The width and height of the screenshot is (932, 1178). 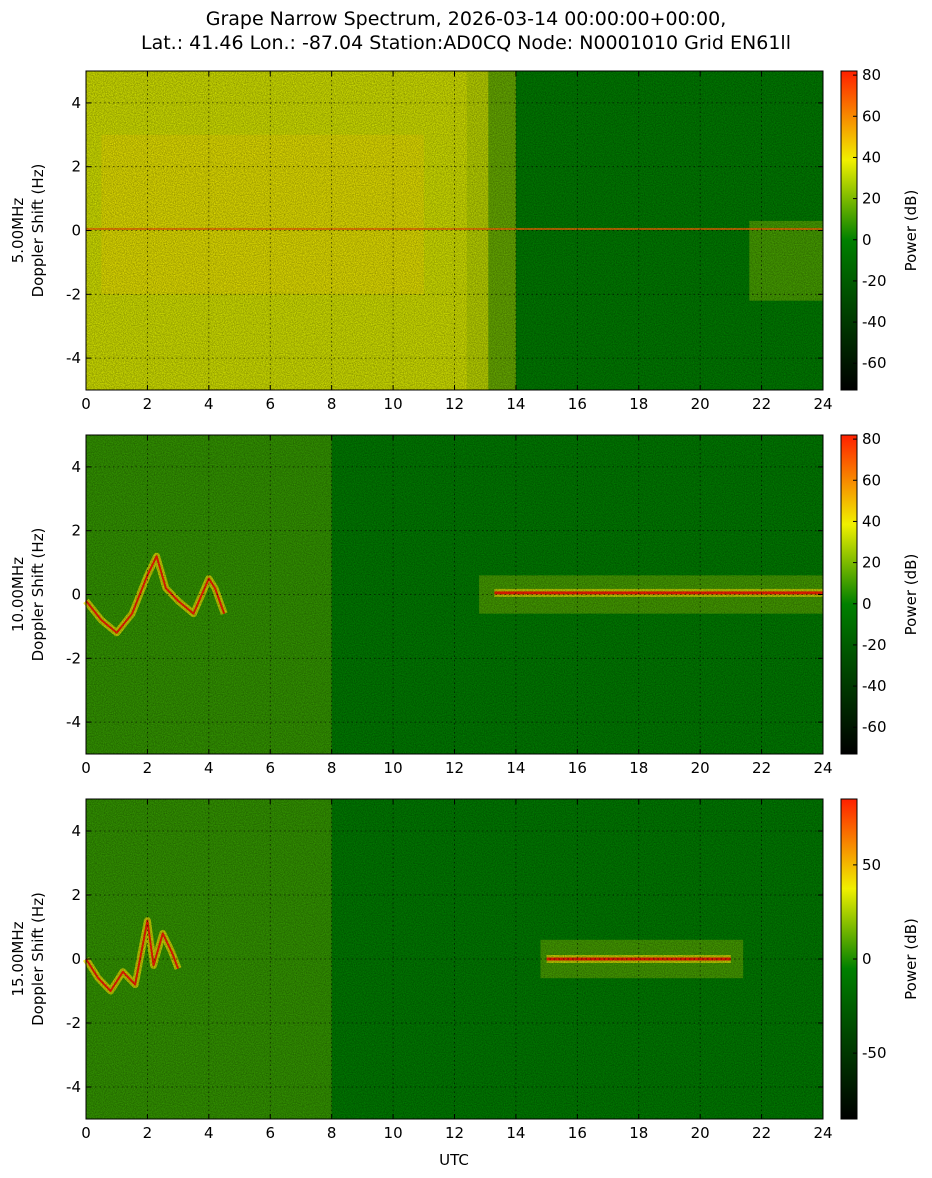 What do you see at coordinates (874, 1053) in the screenshot?
I see `colorbar-tick-label: -50` at bounding box center [874, 1053].